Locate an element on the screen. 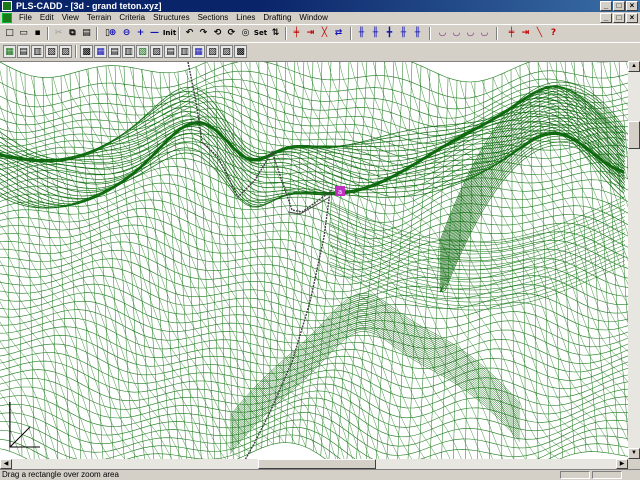  report-icon: ▤ is located at coordinates (170, 51).